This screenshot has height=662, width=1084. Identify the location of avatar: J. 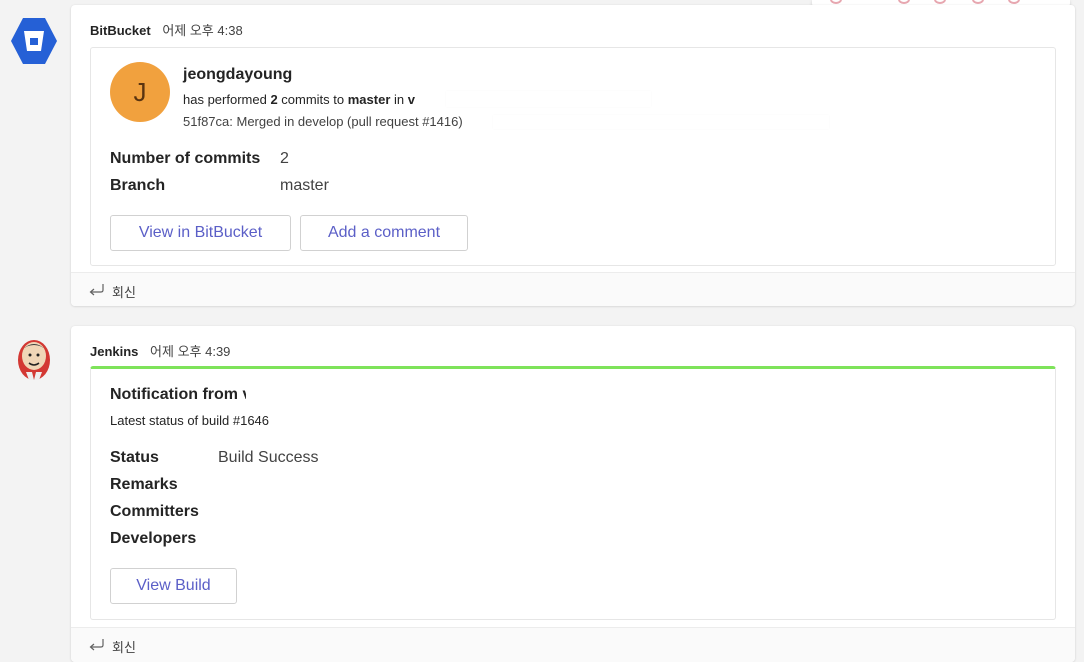
(140, 92).